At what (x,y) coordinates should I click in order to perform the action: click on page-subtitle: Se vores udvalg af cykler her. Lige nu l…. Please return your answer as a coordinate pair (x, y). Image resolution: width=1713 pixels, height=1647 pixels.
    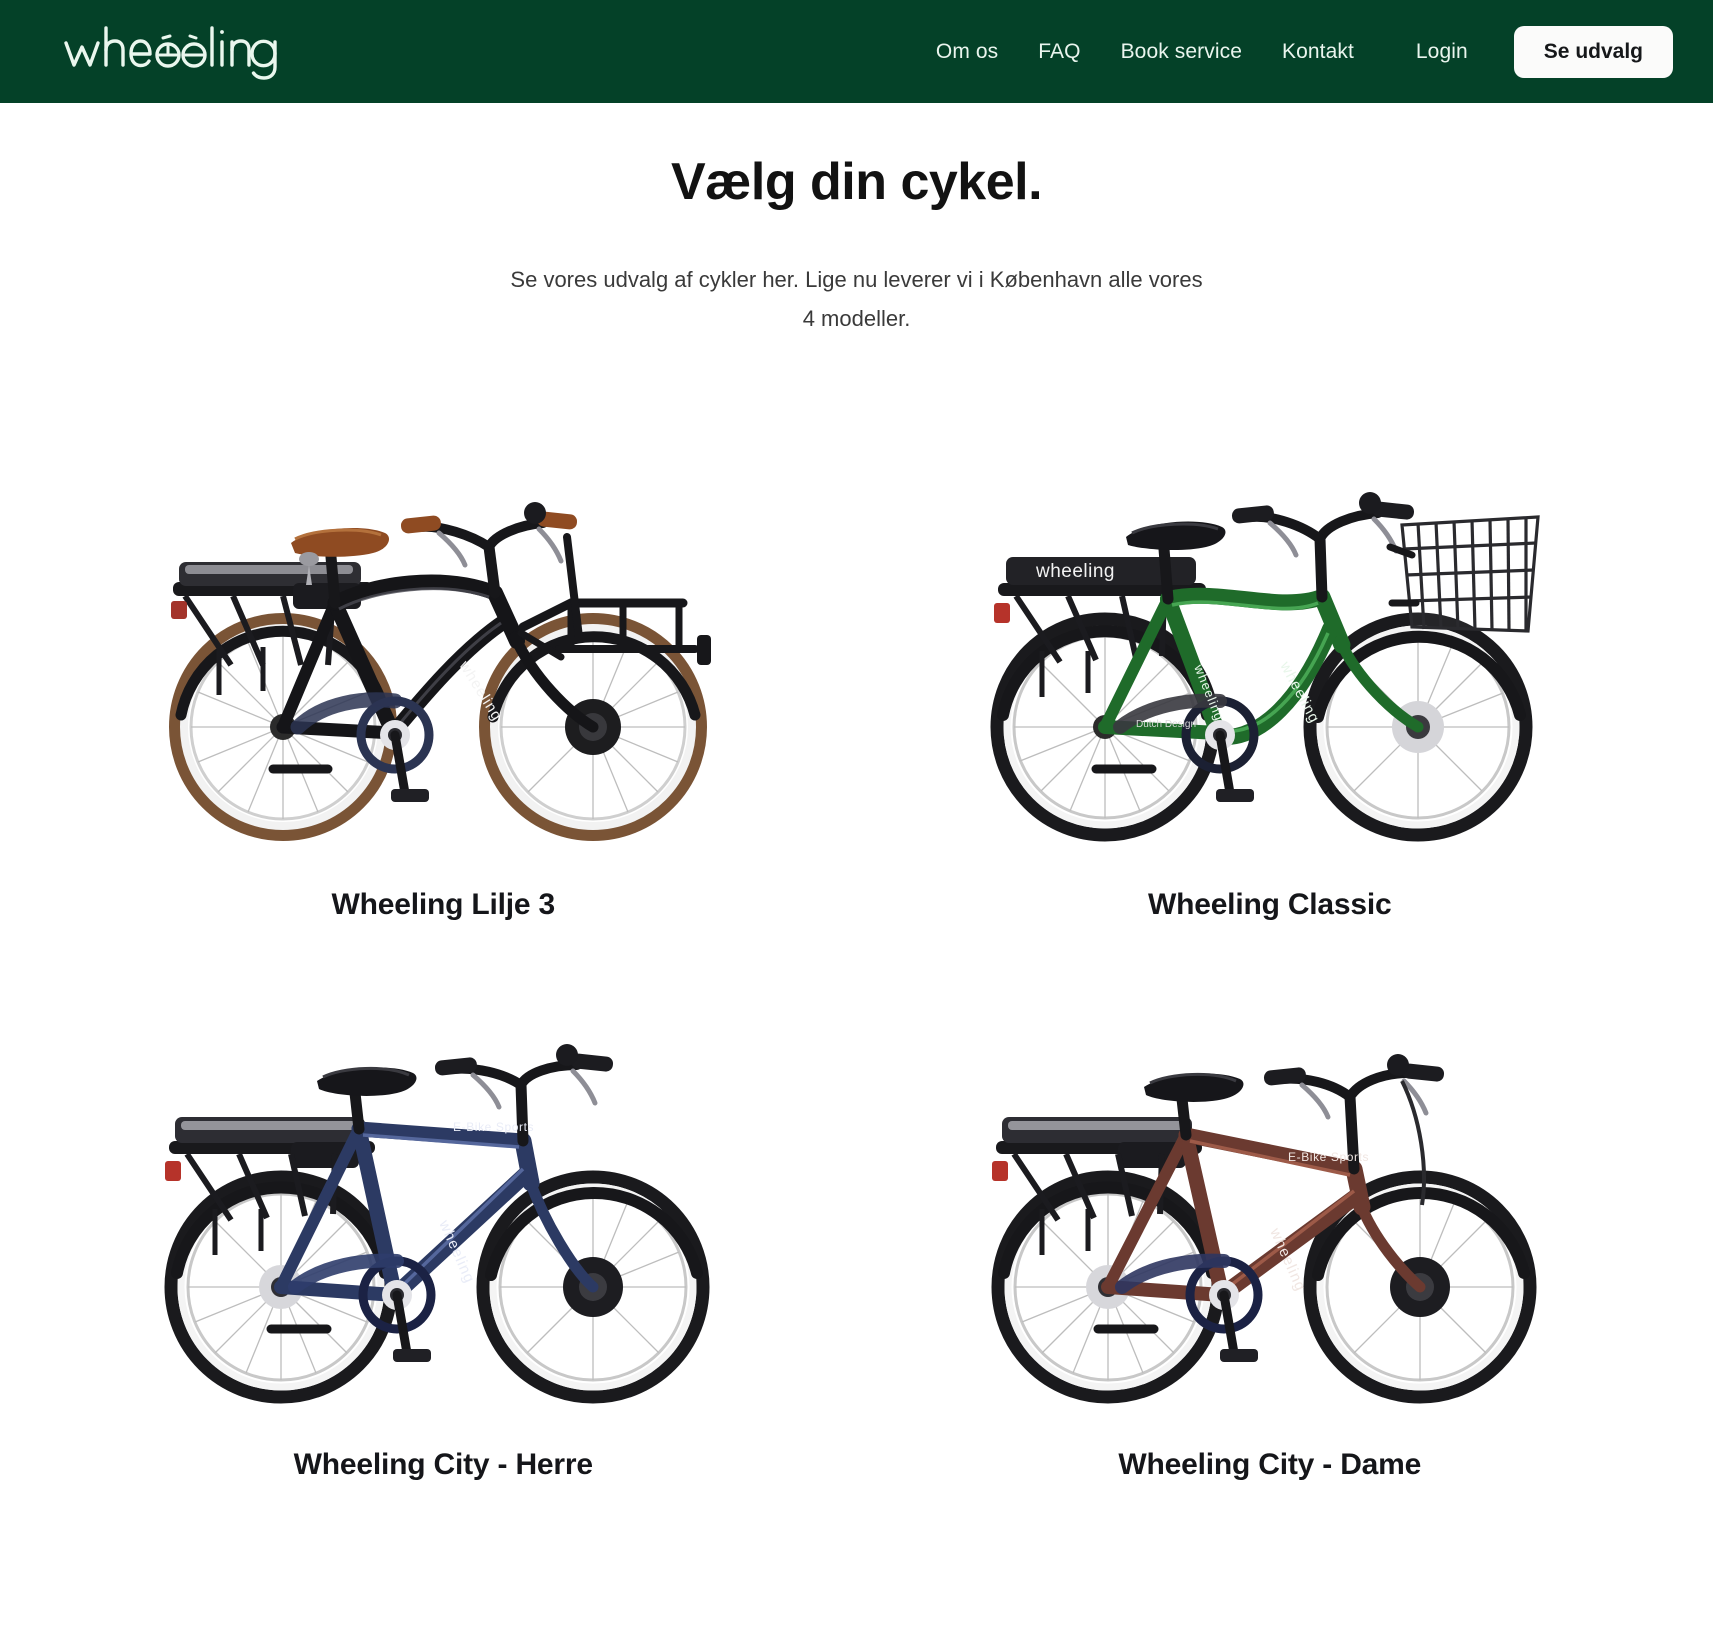
    Looking at the image, I should click on (856, 299).